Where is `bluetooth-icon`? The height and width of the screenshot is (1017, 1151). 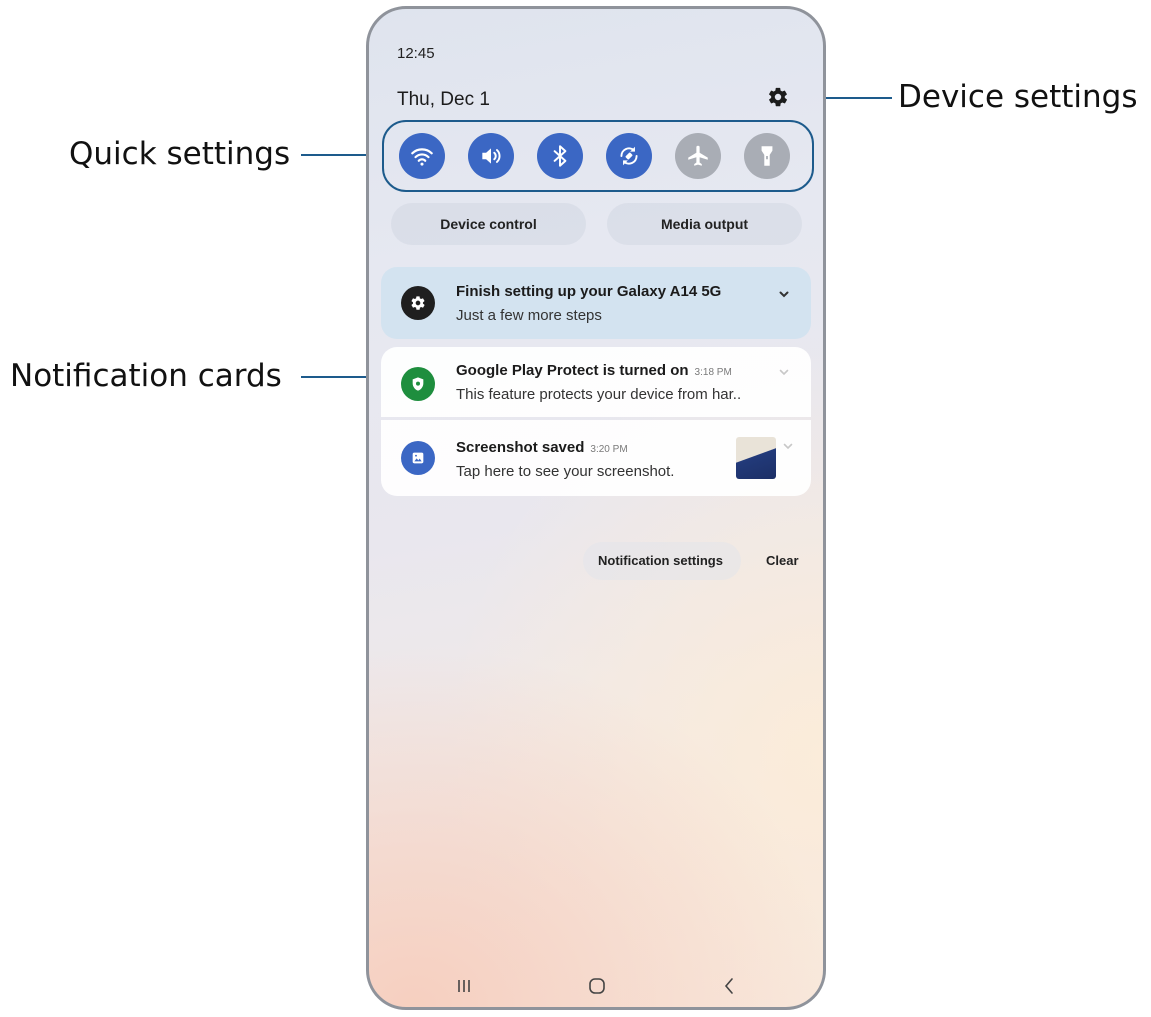
bluetooth-icon is located at coordinates (560, 156).